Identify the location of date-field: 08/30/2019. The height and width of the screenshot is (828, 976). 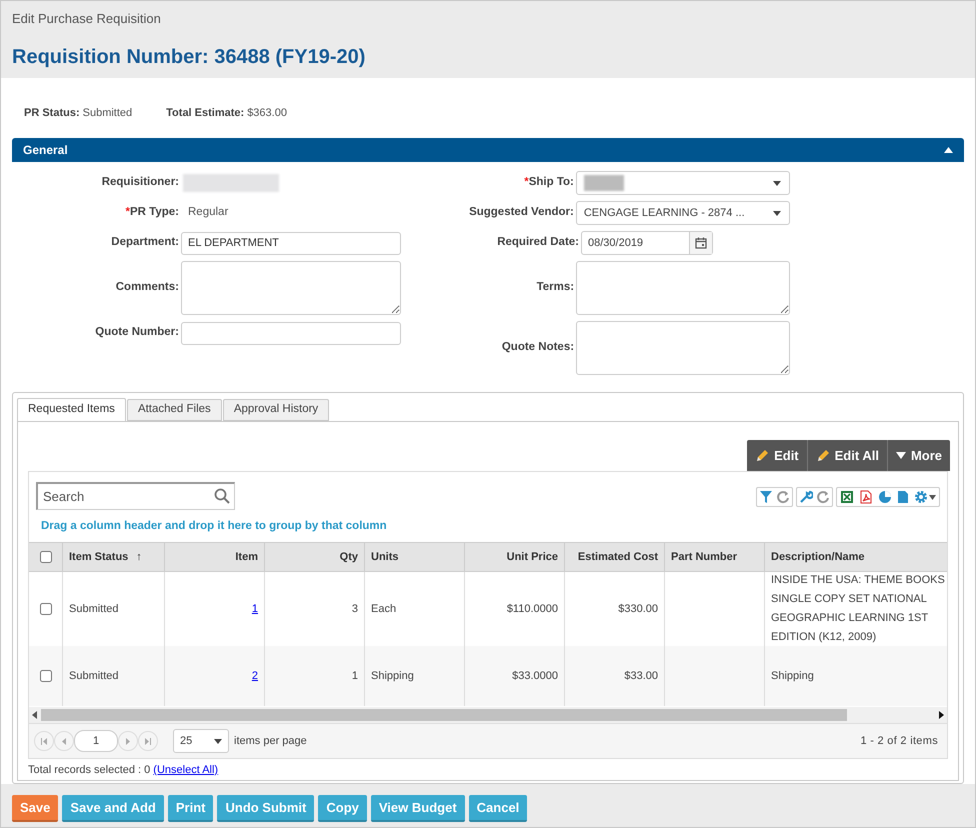
(647, 243).